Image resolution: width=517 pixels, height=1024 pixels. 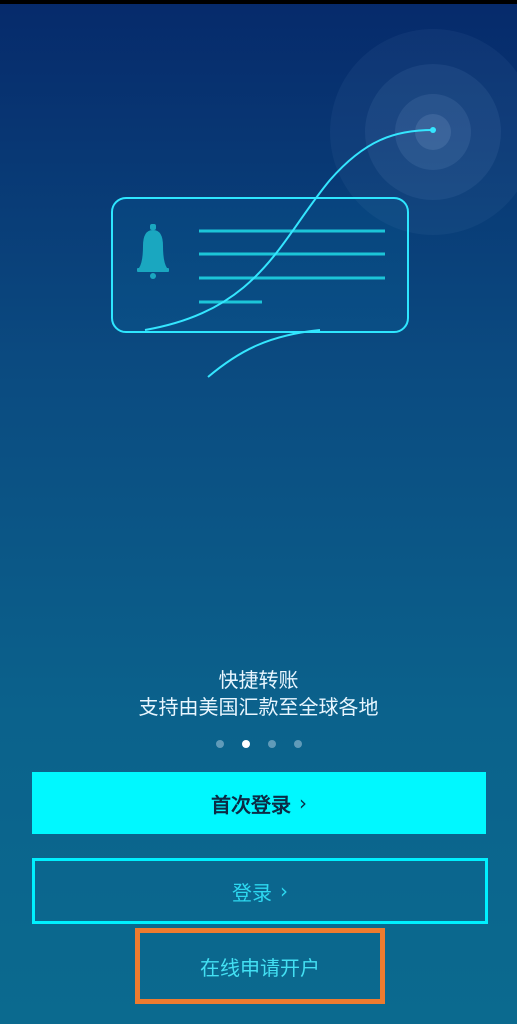 I want to click on first-login-label: 首次登录, so click(x=251, y=804).